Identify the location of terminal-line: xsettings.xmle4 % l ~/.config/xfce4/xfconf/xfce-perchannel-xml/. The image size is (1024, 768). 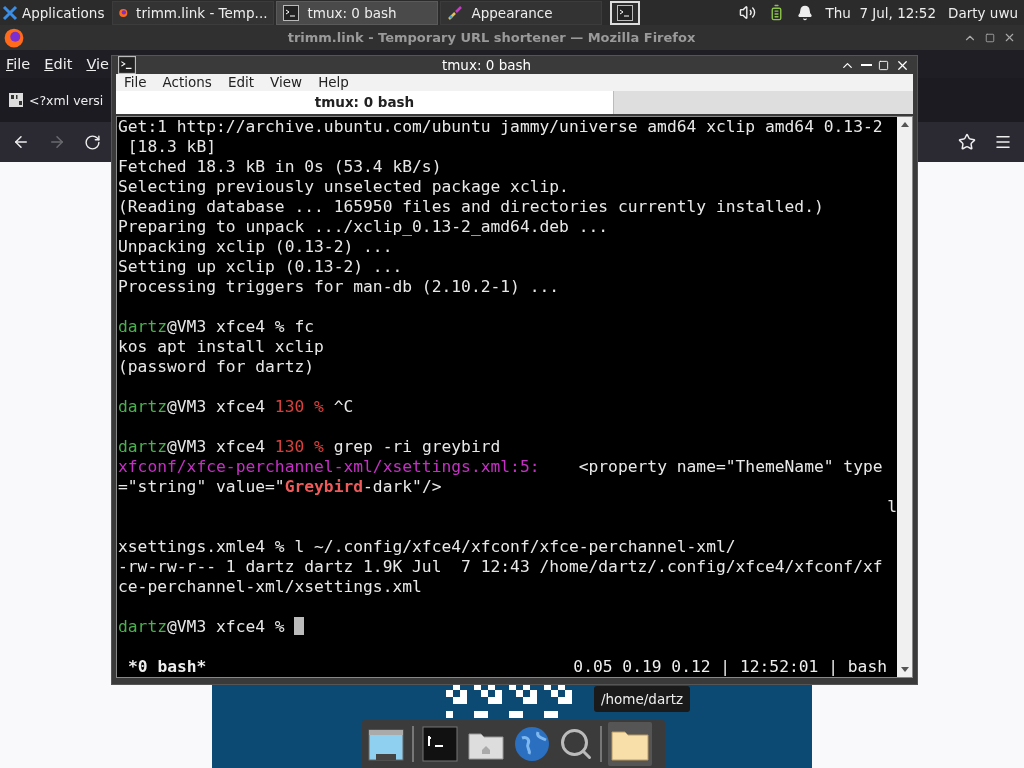
(427, 547).